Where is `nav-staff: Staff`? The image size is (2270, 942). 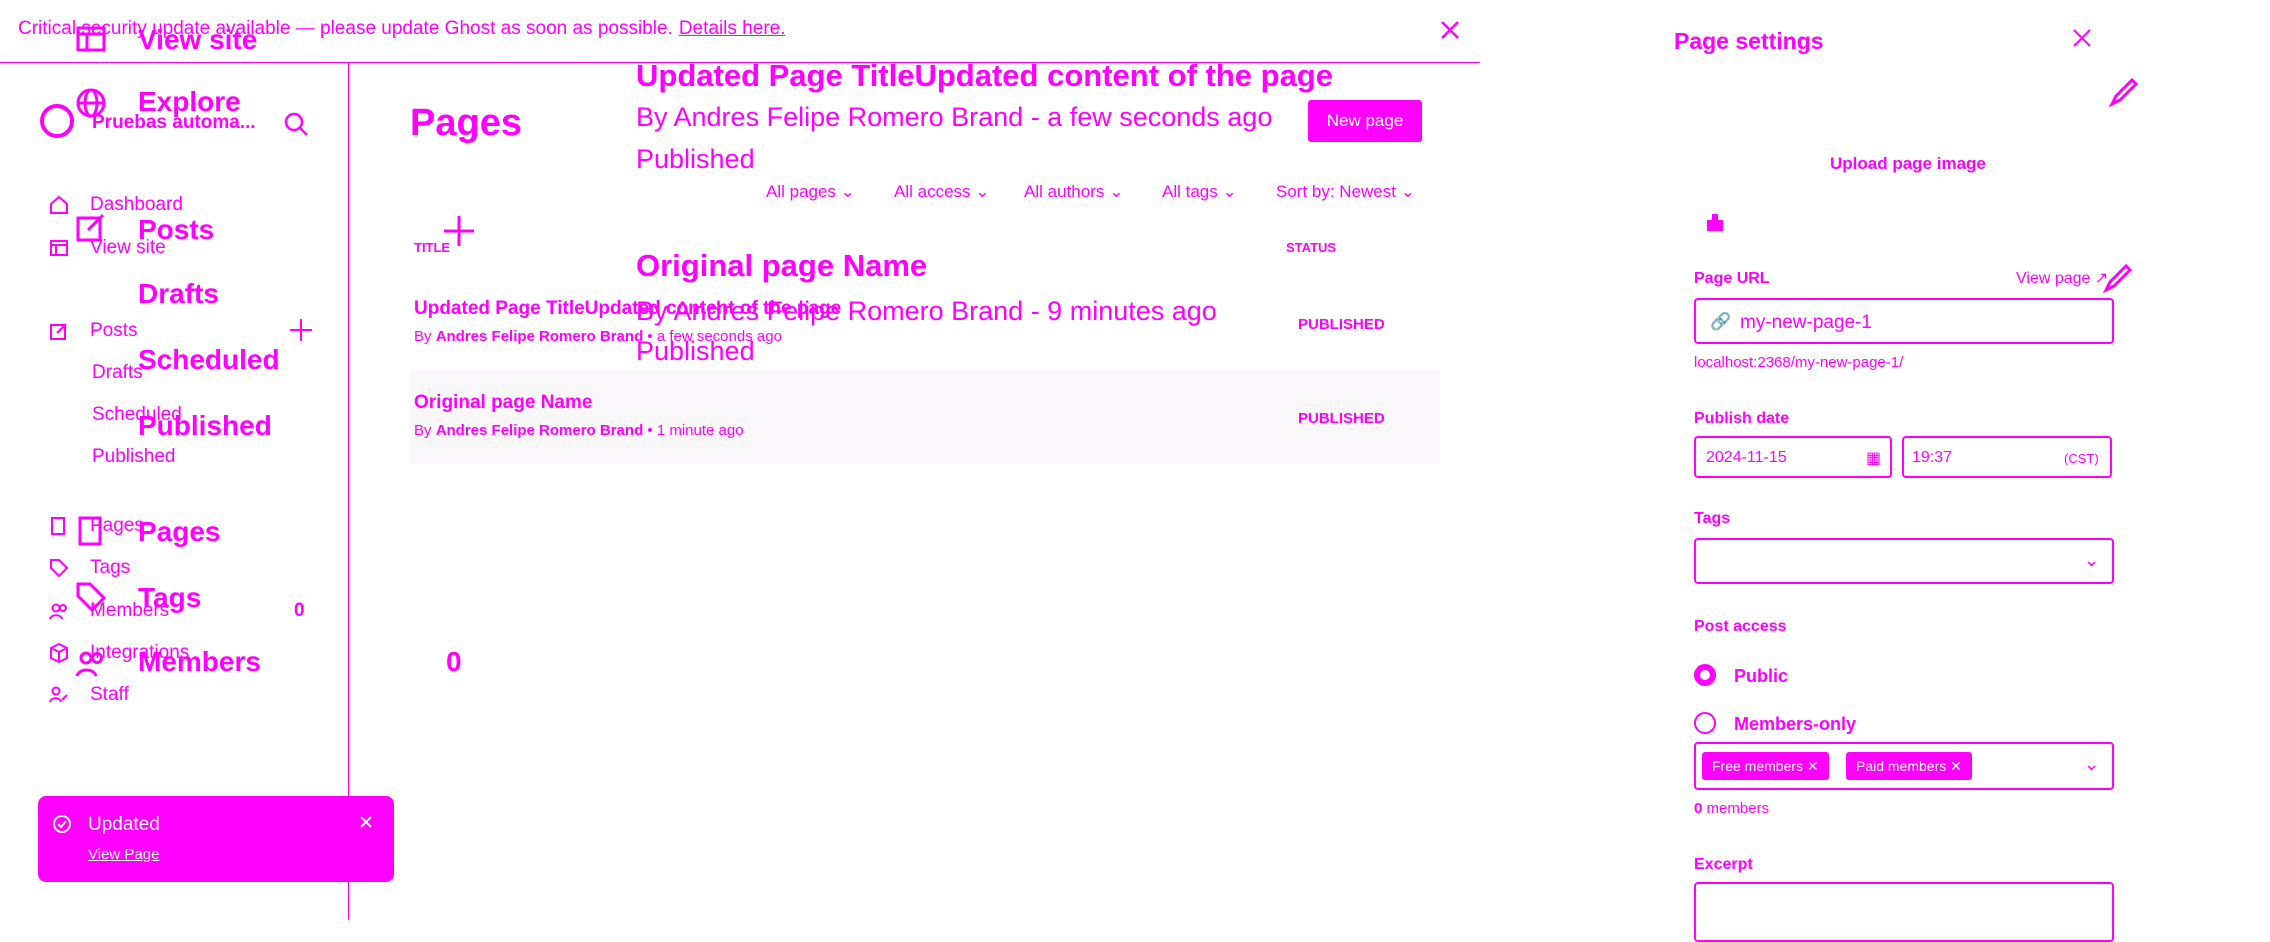
nav-staff: Staff is located at coordinates (109, 695).